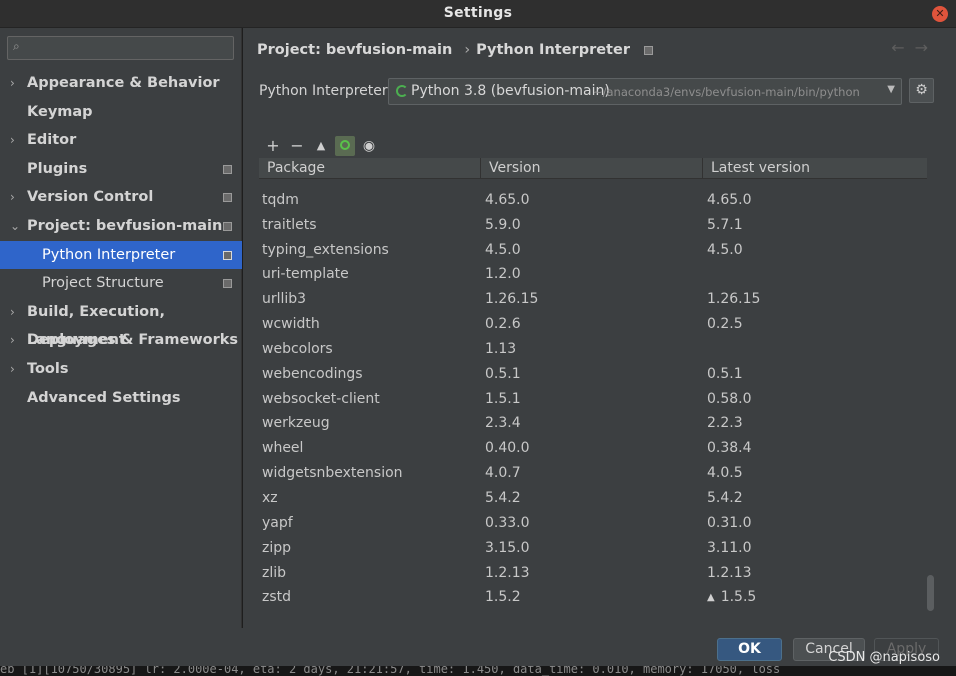  Describe the element at coordinates (593, 274) in the screenshot. I see `table-row: uri-template 1.2.0` at that location.